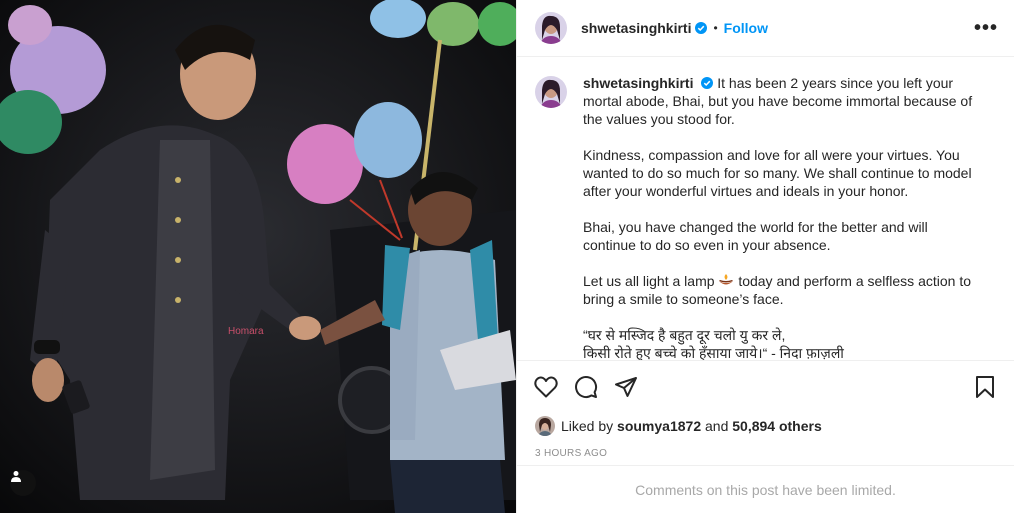  I want to click on action-bar, so click(765, 387).